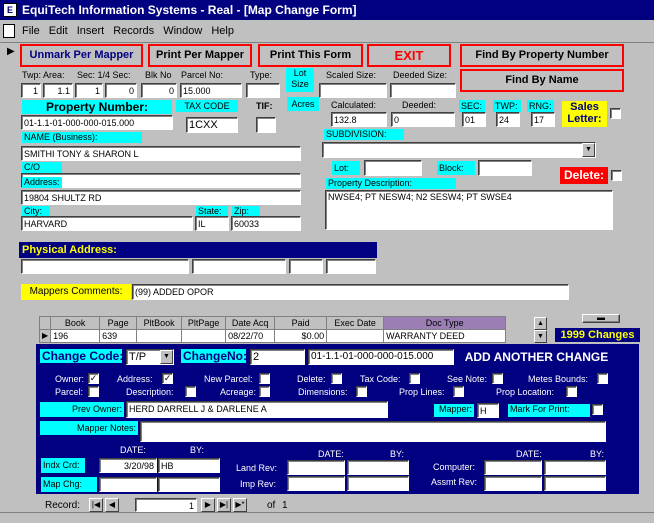  I want to click on mappers-comments-field: (99) ADDED OPOR, so click(350, 292).